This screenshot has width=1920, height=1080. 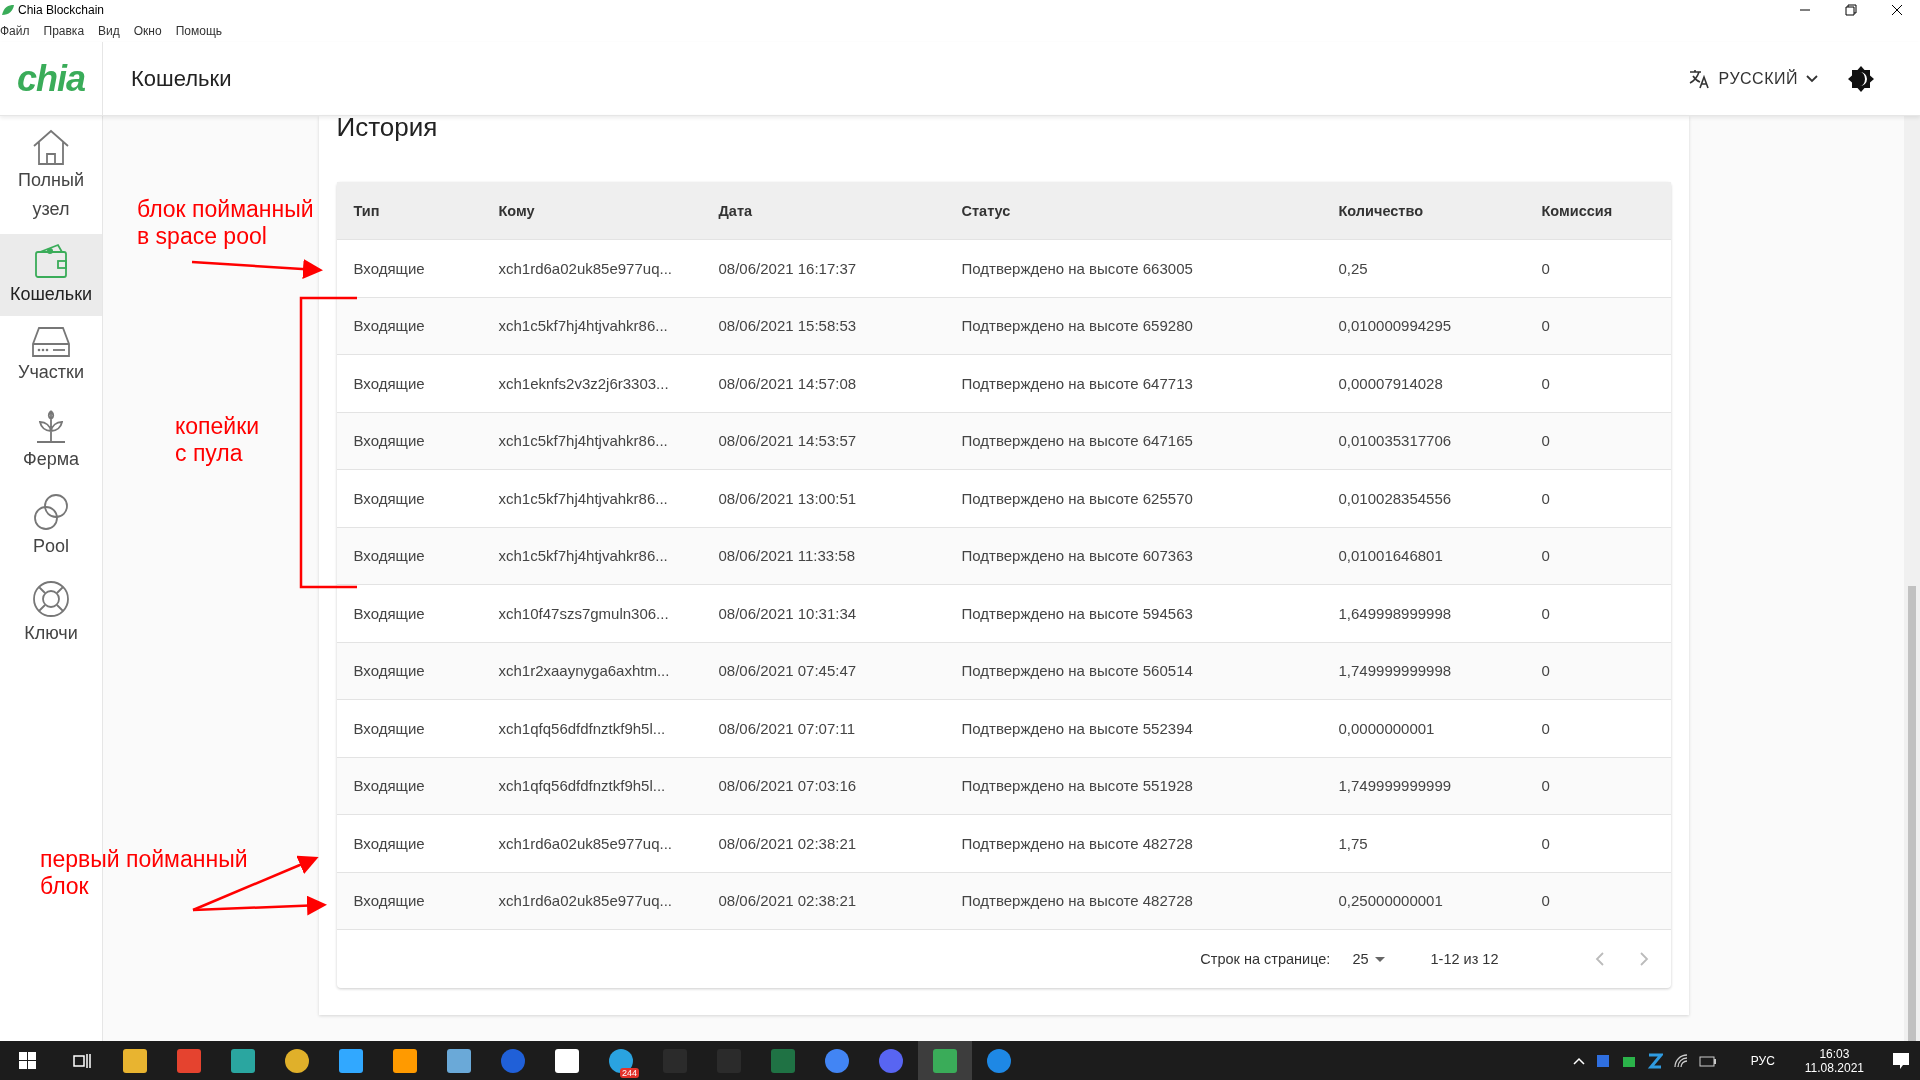 What do you see at coordinates (51, 176) in the screenshot?
I see `sidebar-item: Полный узел` at bounding box center [51, 176].